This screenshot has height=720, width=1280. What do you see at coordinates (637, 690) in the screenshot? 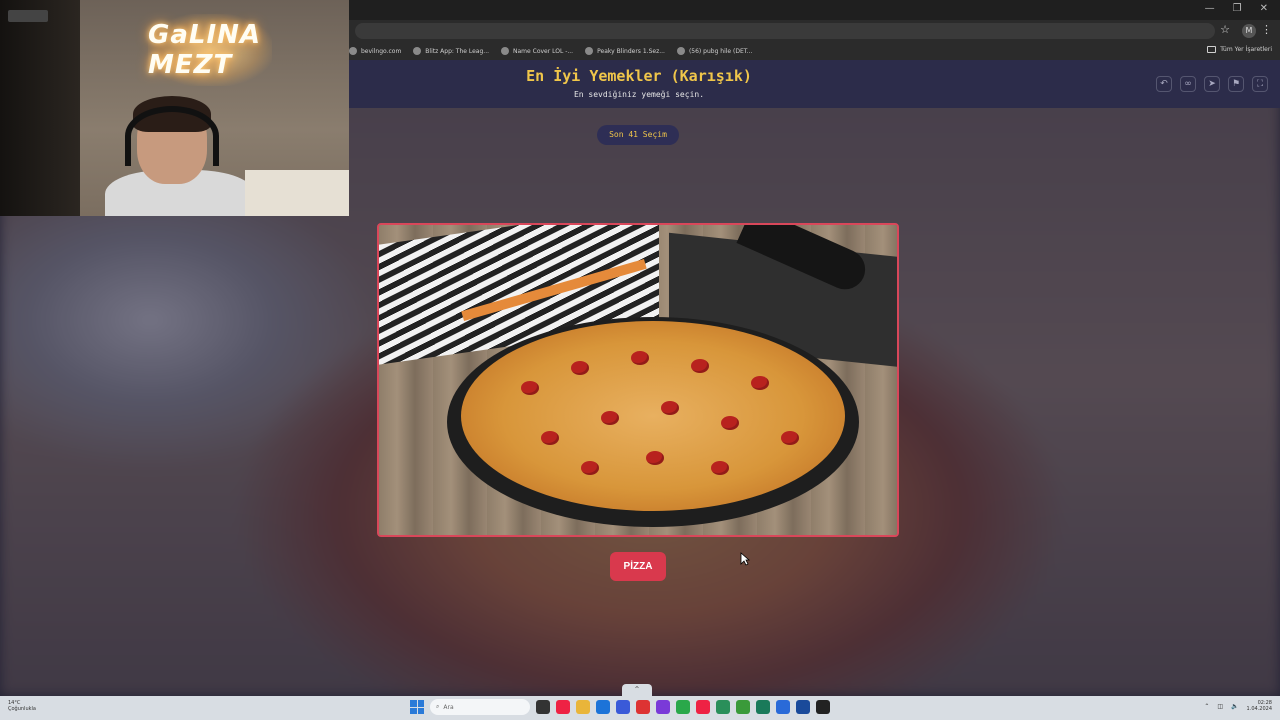
I see `chevron-up-icon: ⌃` at bounding box center [637, 690].